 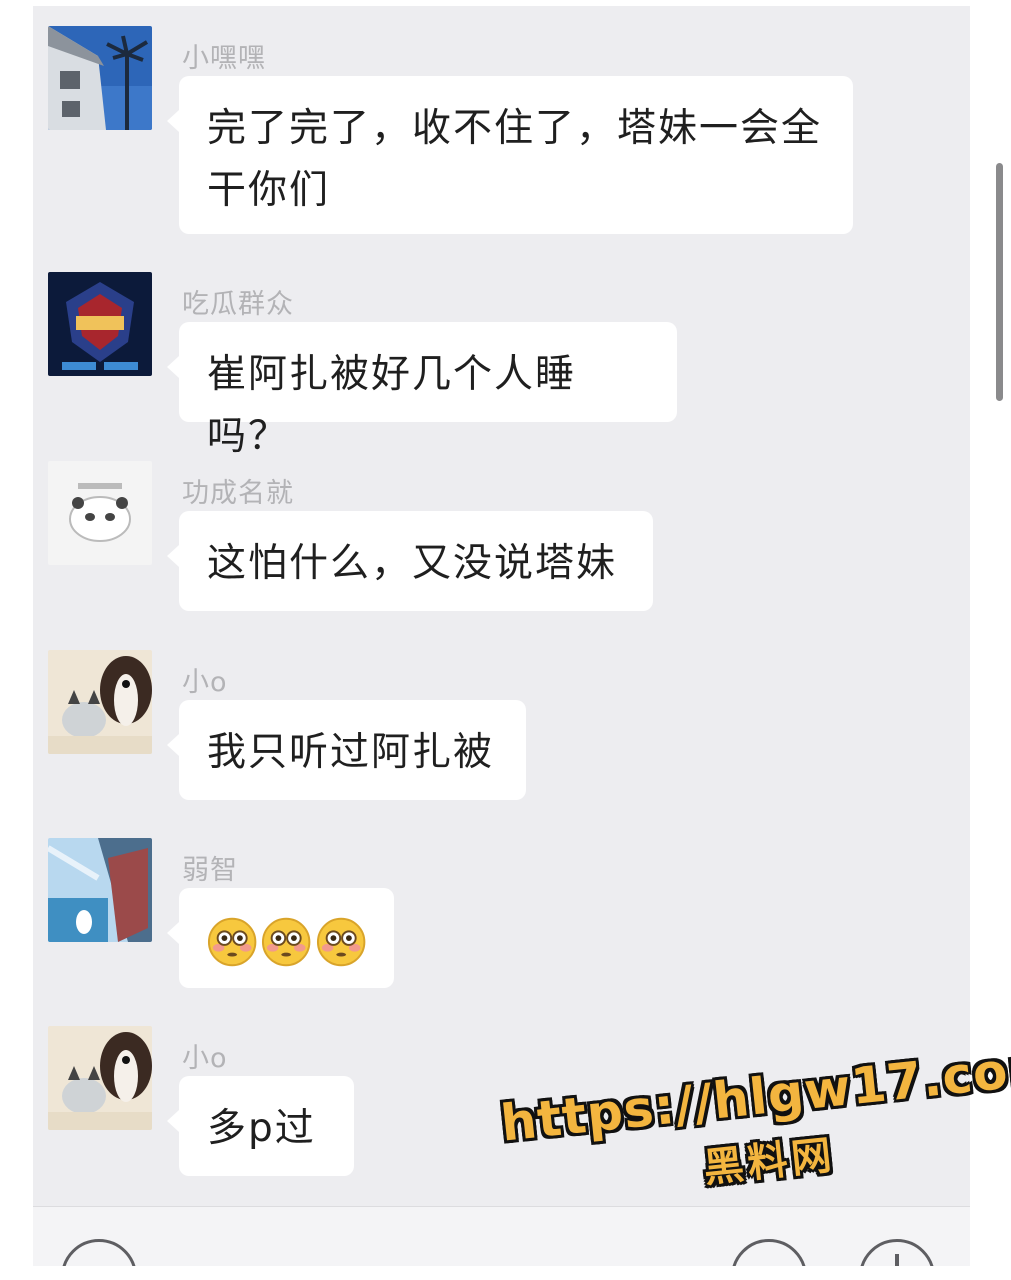 I want to click on palm-tree-avatar, so click(x=100, y=78).